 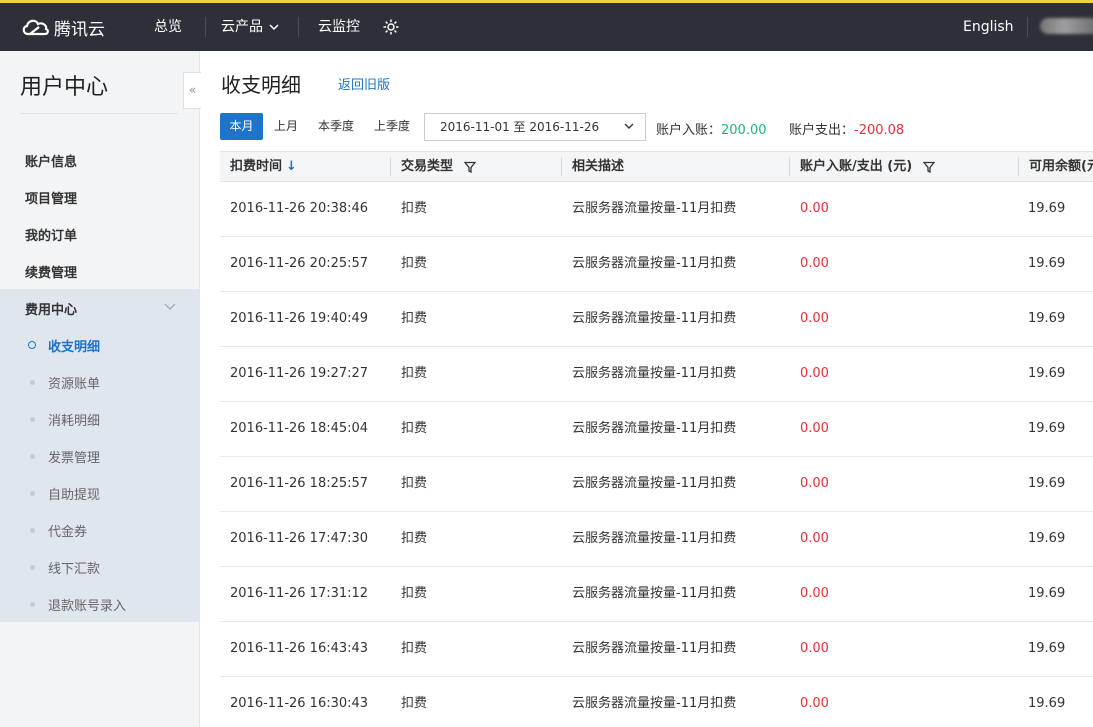 I want to click on sort-desc-icon: ↓, so click(x=291, y=166).